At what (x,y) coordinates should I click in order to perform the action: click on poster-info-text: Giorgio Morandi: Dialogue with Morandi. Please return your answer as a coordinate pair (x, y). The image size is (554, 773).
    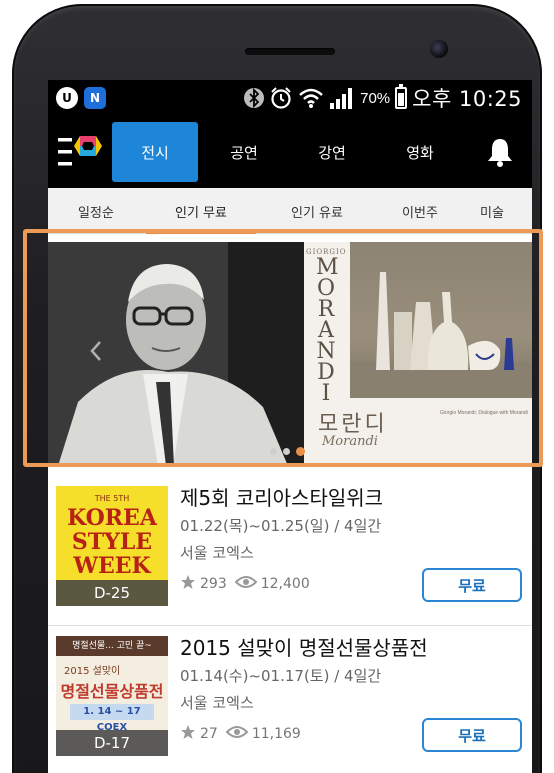
    Looking at the image, I should click on (484, 413).